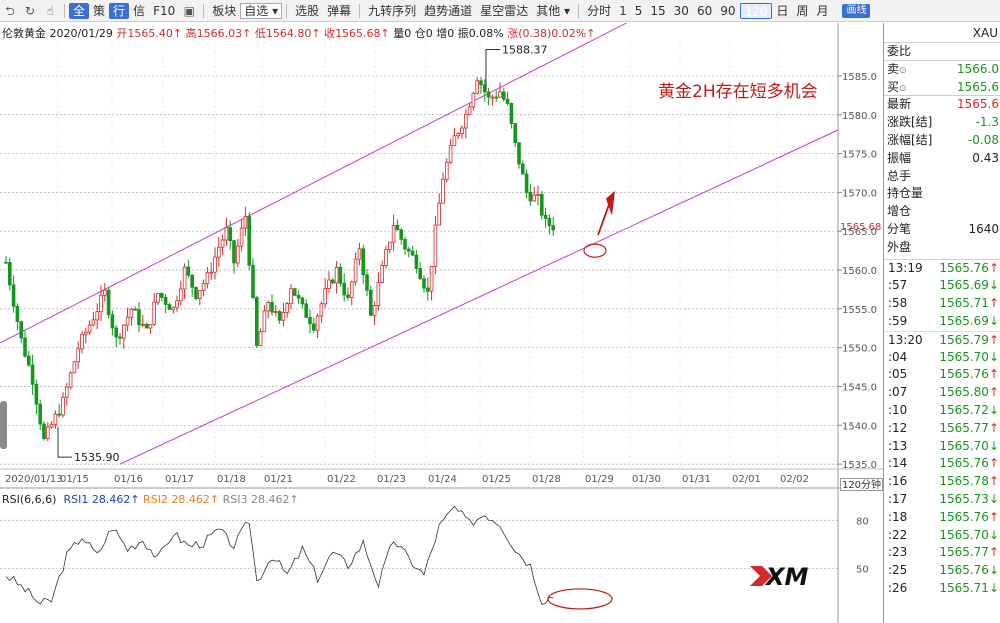 This screenshot has width=1000, height=623. I want to click on view-f10-button: F10, so click(164, 11).